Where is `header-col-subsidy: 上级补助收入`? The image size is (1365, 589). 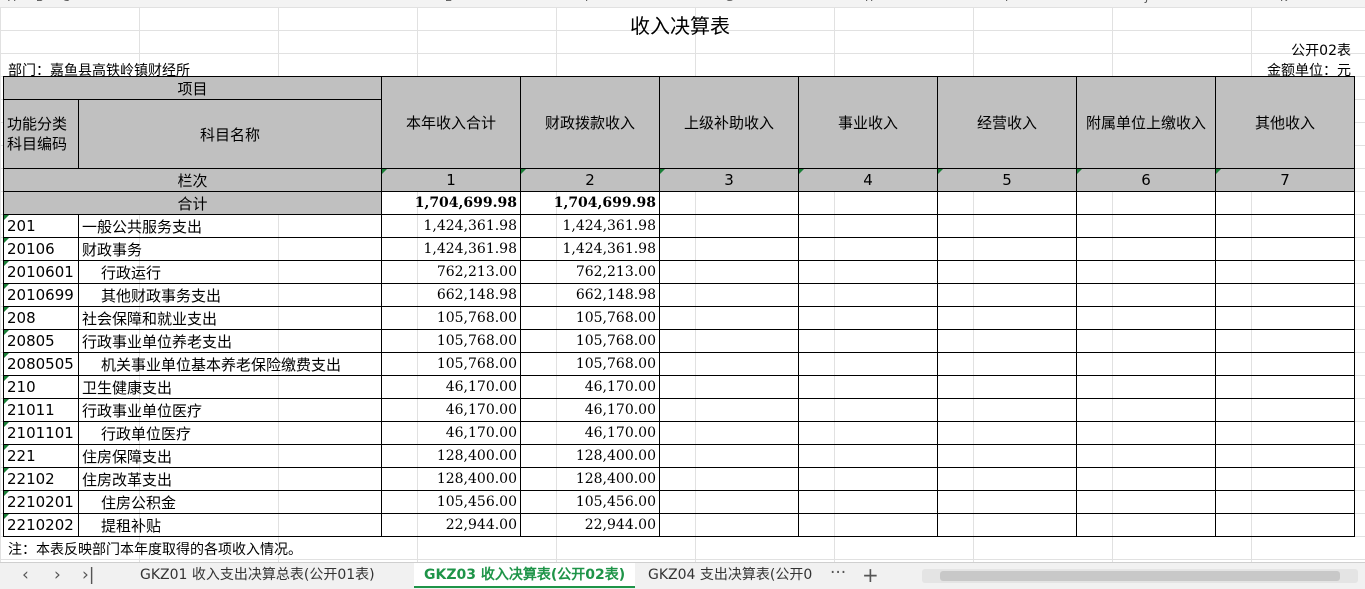 header-col-subsidy: 上级补助收入 is located at coordinates (729, 122).